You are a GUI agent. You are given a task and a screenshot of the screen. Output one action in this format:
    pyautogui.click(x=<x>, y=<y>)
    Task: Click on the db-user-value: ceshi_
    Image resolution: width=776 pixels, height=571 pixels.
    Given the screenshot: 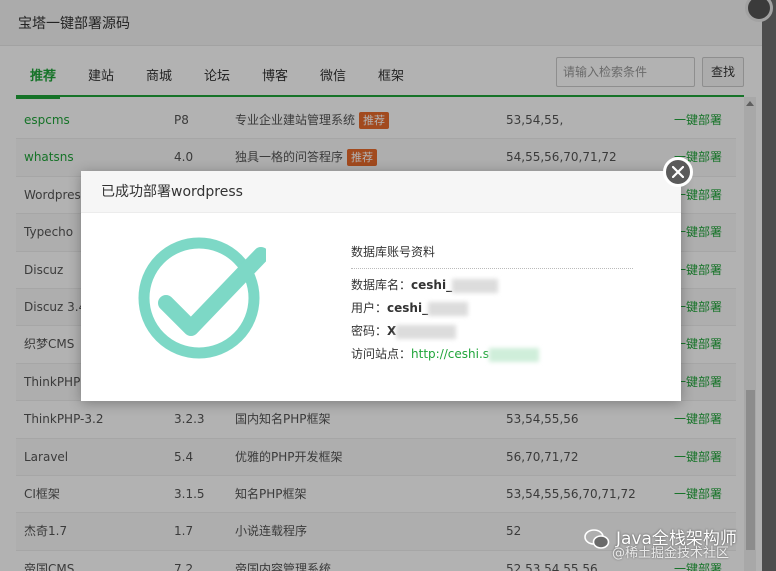 What is the action you would take?
    pyautogui.click(x=408, y=308)
    